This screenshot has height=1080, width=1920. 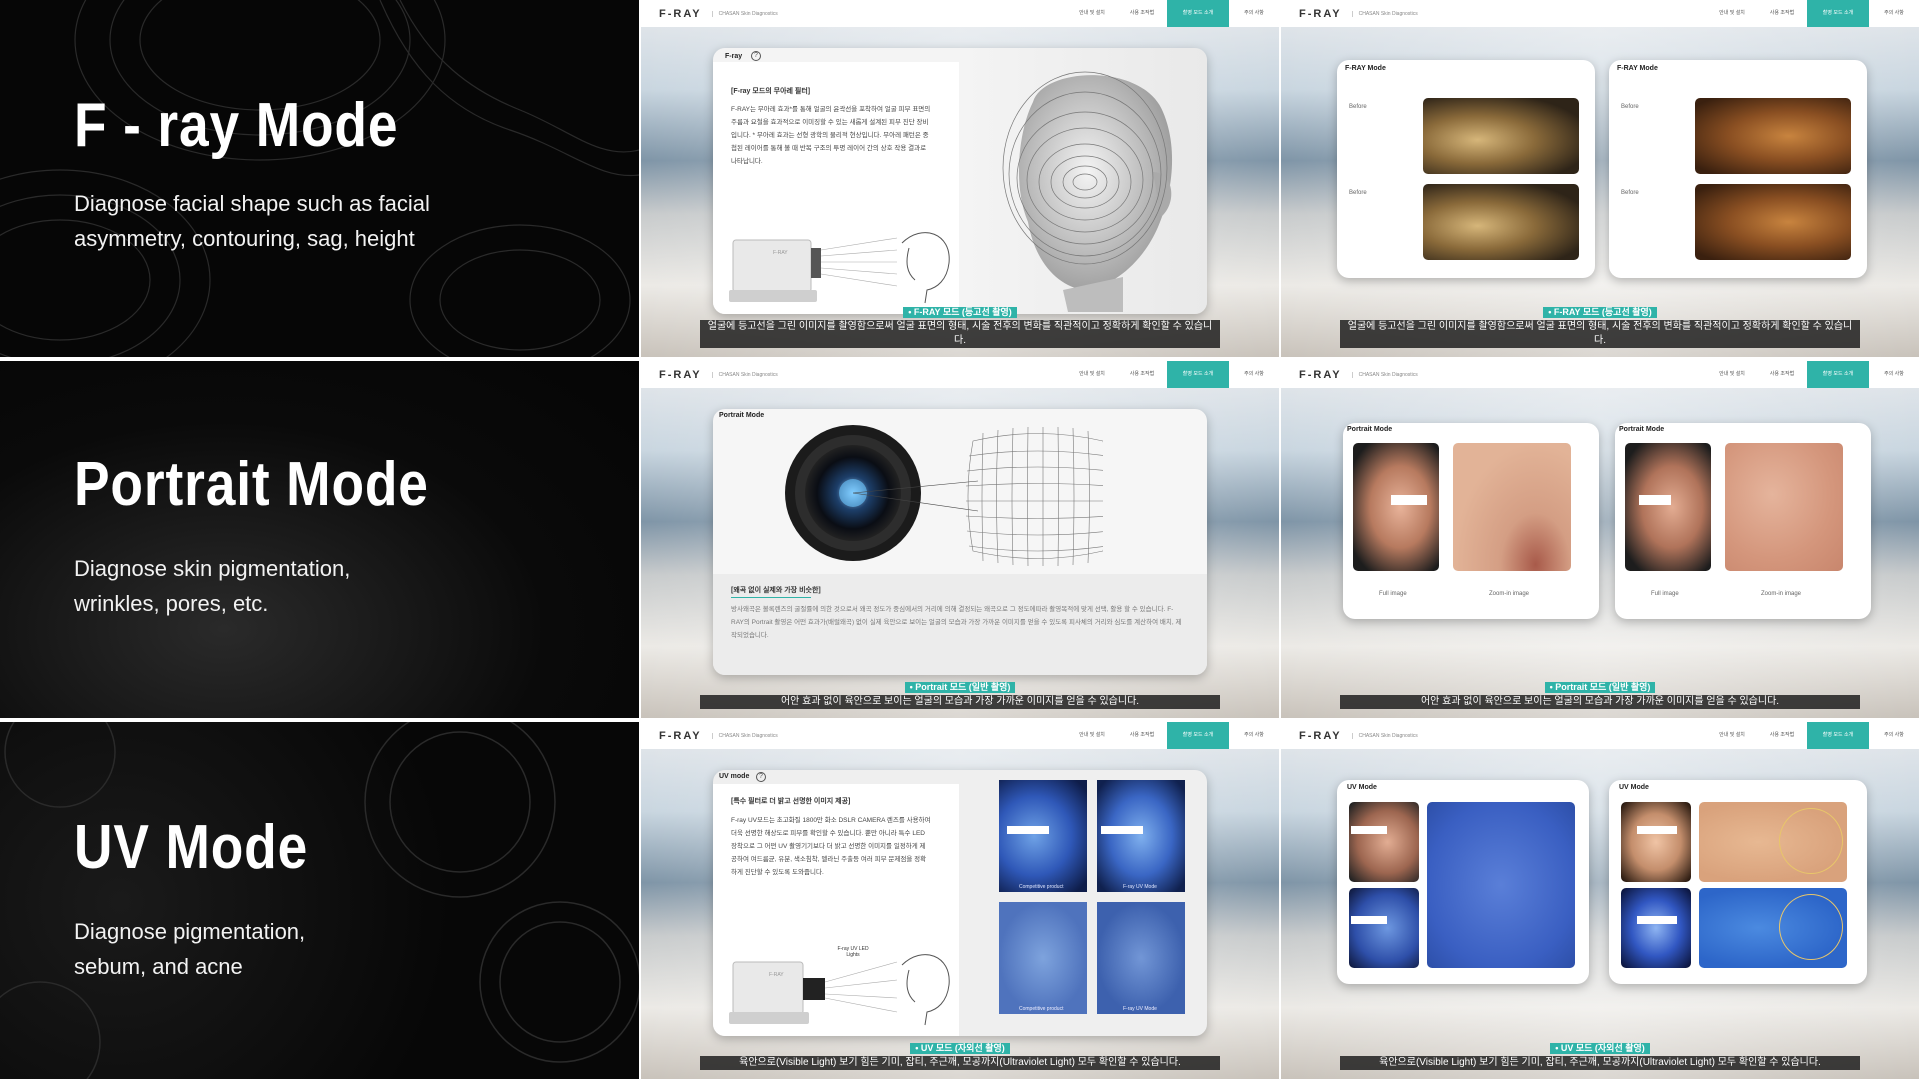 What do you see at coordinates (1140, 887) in the screenshot?
I see `photo-label: F-ray UV Mode` at bounding box center [1140, 887].